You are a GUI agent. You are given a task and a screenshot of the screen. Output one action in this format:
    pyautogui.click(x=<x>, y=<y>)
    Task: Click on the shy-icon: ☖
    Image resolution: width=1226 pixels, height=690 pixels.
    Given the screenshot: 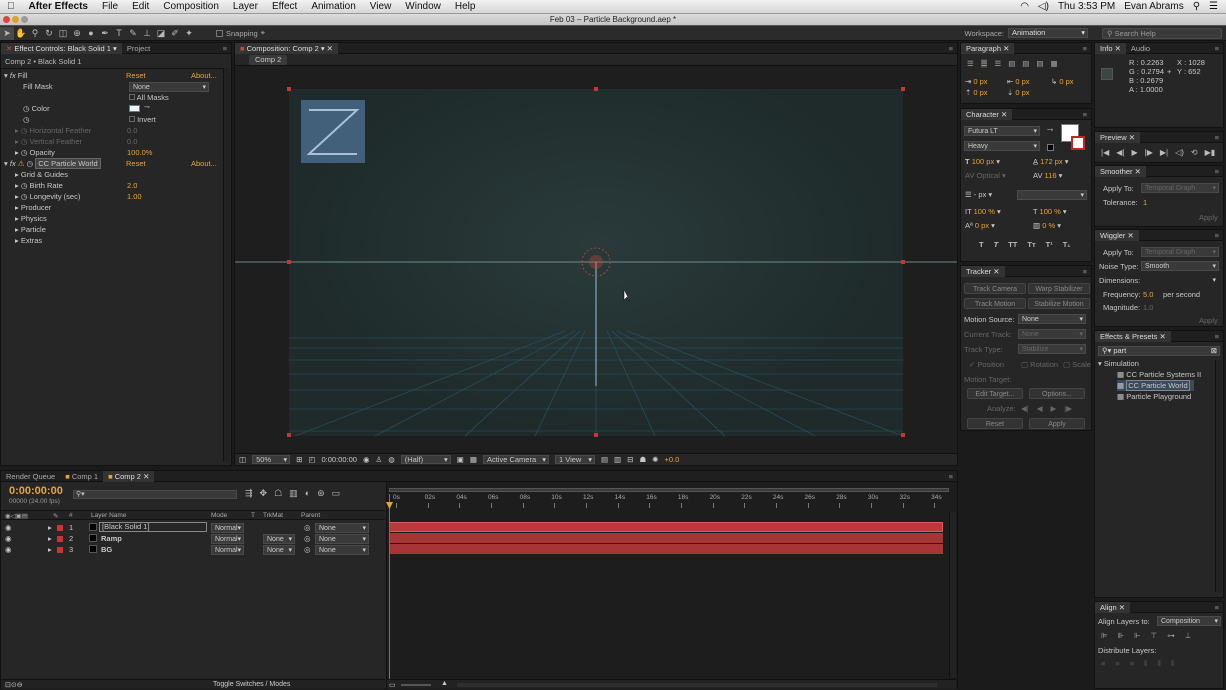 What is the action you would take?
    pyautogui.click(x=278, y=493)
    